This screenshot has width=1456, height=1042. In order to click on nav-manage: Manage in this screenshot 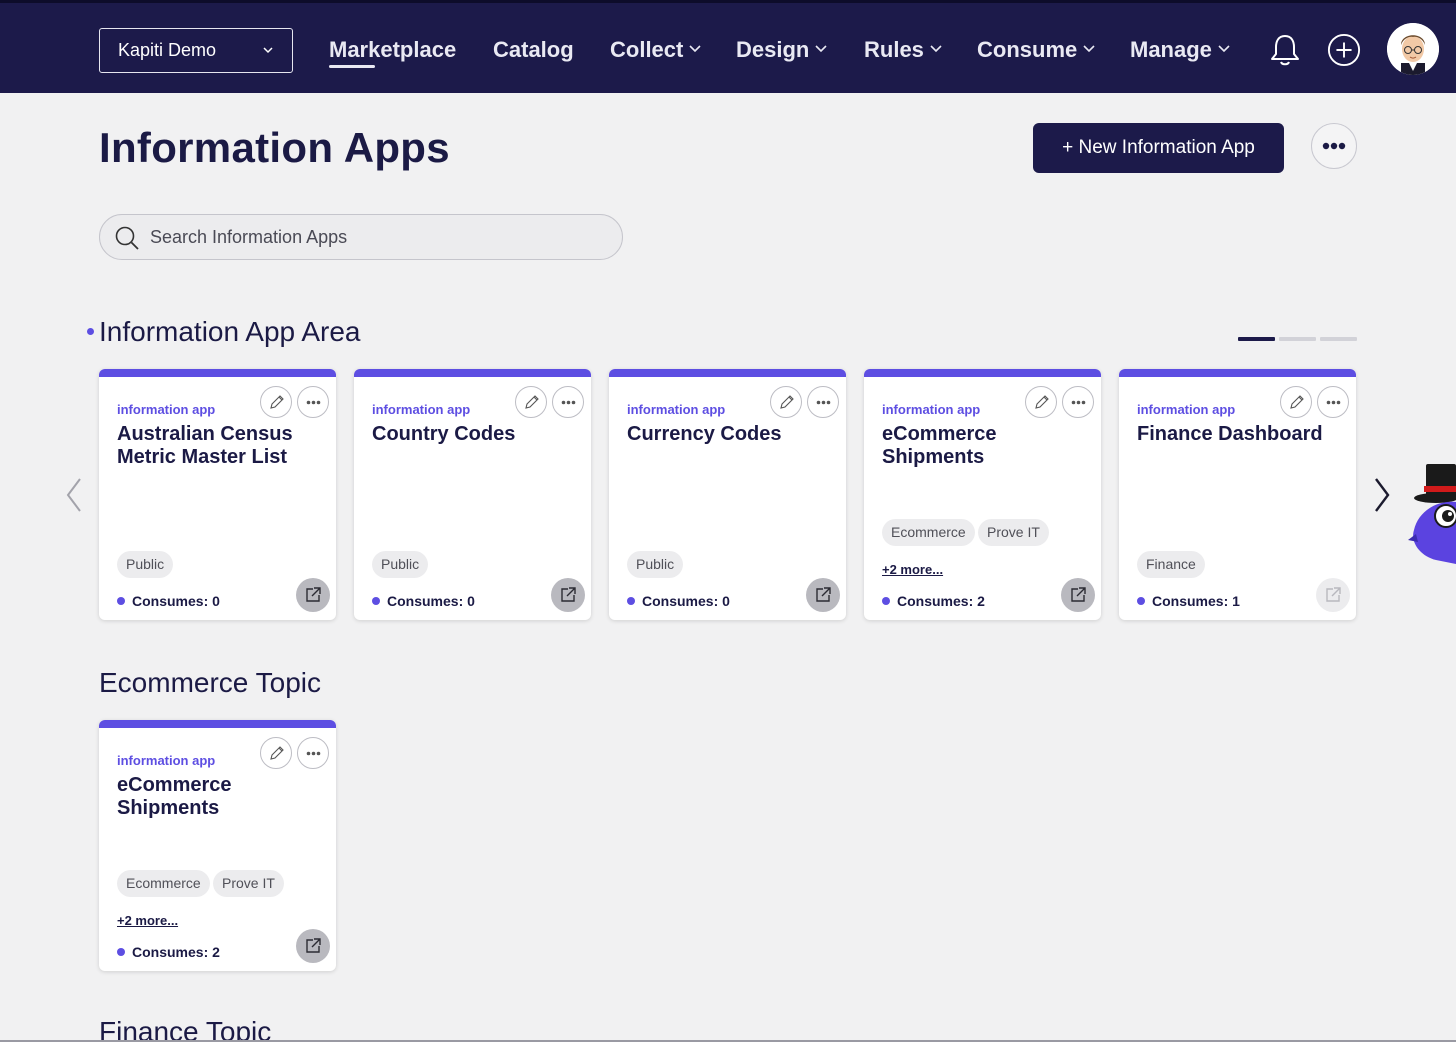, I will do `click(1180, 51)`.